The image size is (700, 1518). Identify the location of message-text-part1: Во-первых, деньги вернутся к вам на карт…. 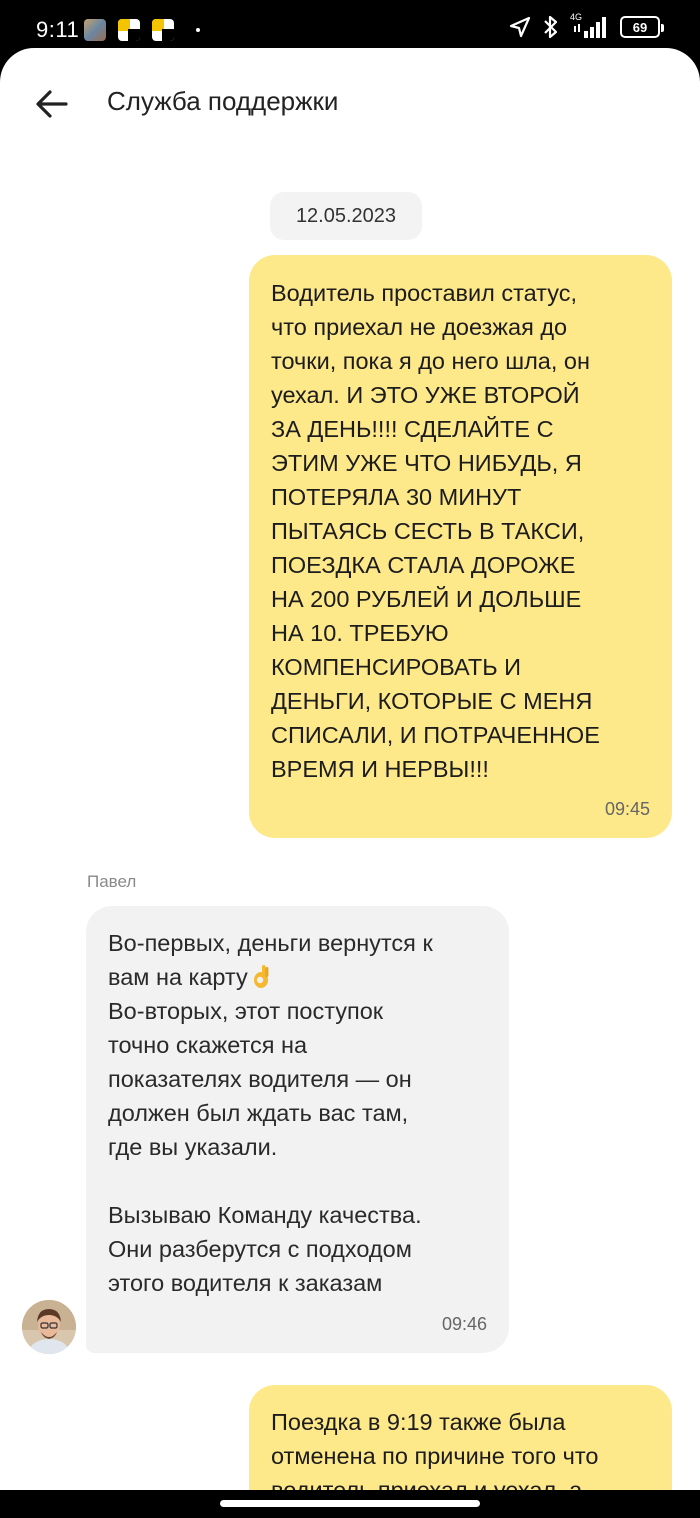
(270, 960).